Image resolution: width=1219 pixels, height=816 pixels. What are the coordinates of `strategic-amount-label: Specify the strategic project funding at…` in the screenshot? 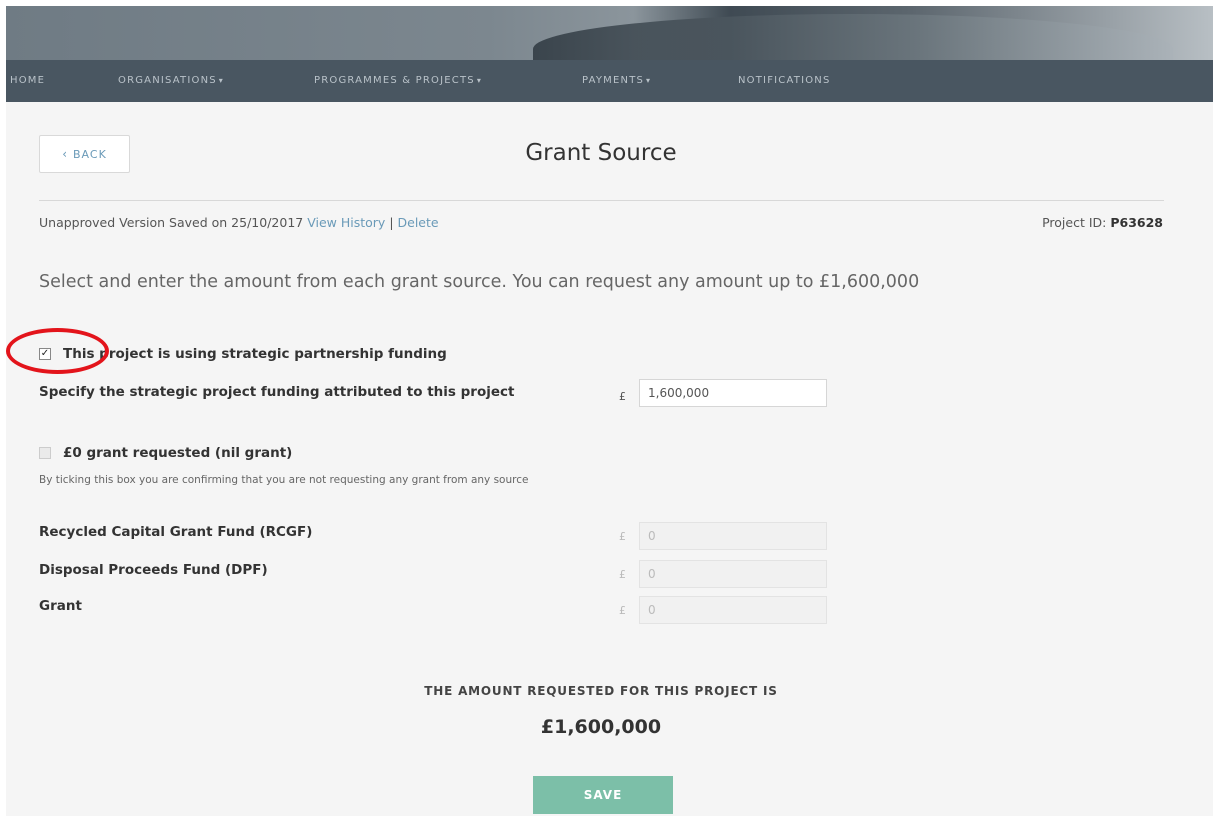 It's located at (277, 392).